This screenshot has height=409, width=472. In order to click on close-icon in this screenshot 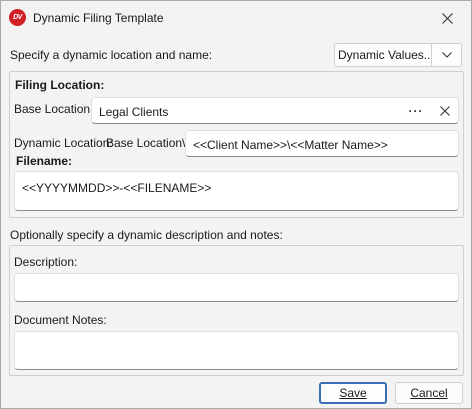, I will do `click(447, 18)`.